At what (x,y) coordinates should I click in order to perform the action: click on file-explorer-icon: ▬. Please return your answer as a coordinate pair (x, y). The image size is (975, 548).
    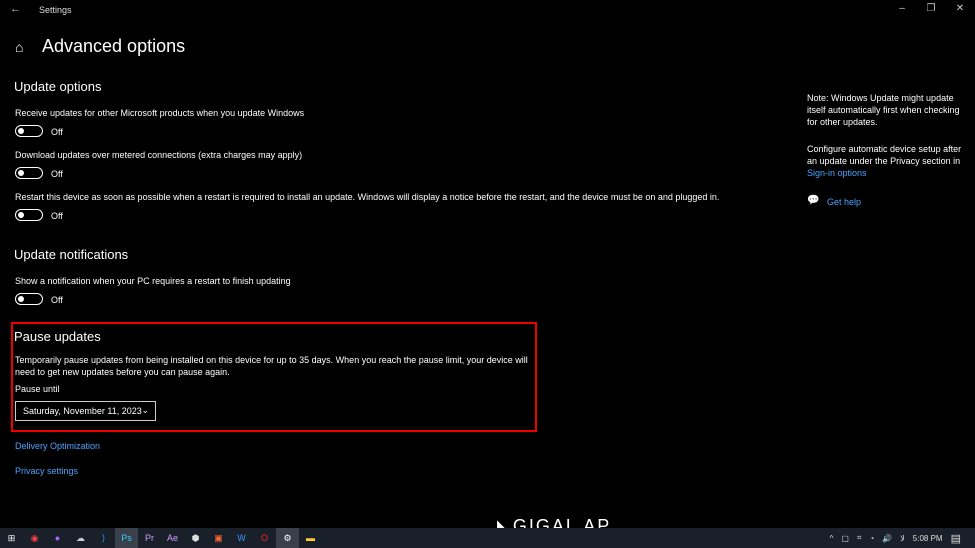
    Looking at the image, I should click on (310, 538).